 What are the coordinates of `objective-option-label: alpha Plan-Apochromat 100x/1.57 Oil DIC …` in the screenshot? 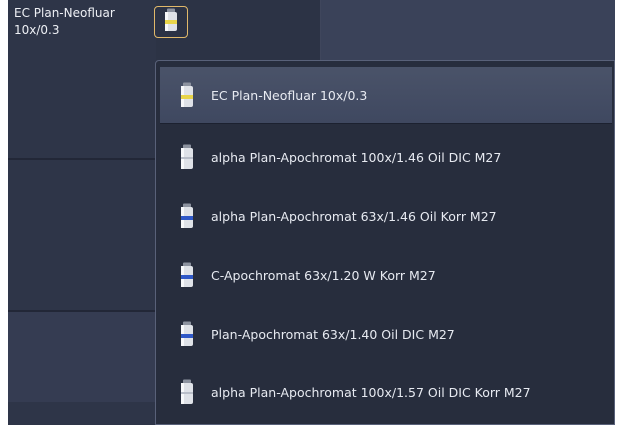 It's located at (371, 392).